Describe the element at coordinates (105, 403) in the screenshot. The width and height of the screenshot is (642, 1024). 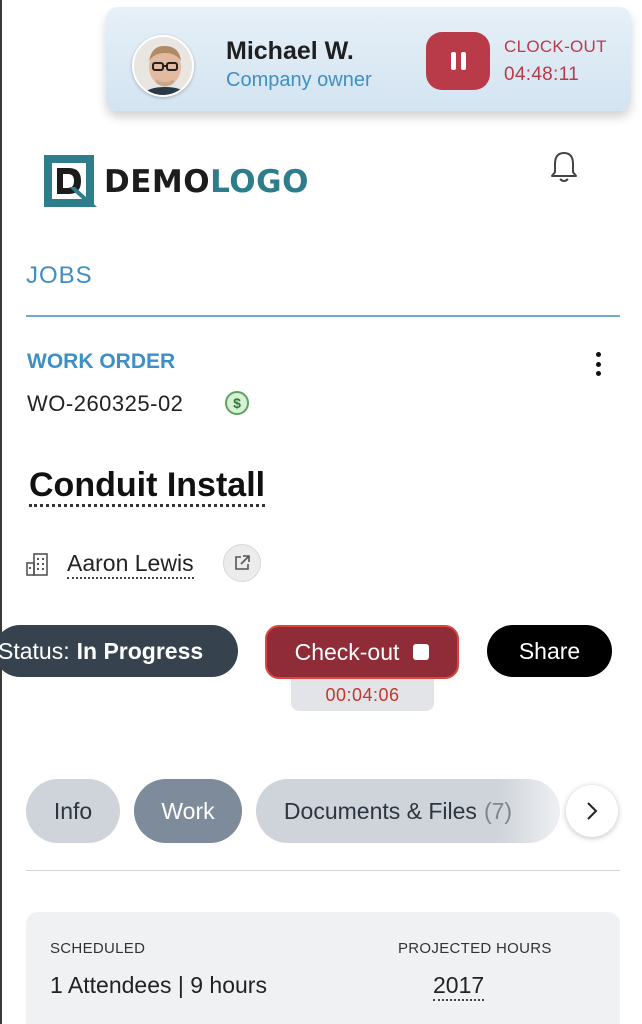
I see `work-order-number: WO-260325-02` at that location.